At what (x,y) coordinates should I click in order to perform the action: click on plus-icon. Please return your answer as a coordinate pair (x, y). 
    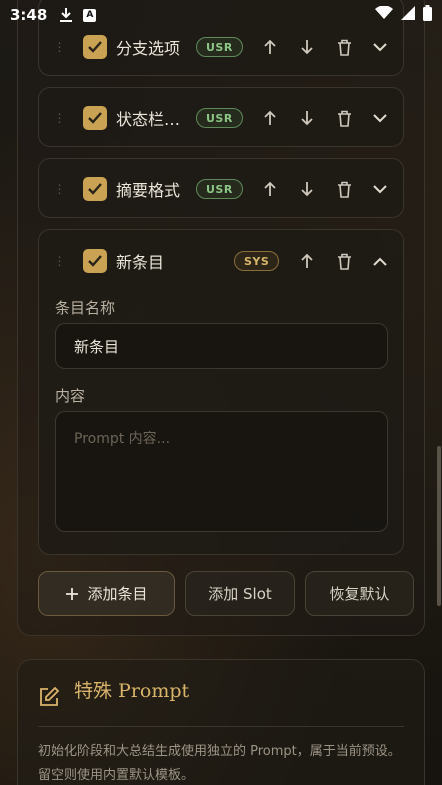
    Looking at the image, I should click on (72, 593).